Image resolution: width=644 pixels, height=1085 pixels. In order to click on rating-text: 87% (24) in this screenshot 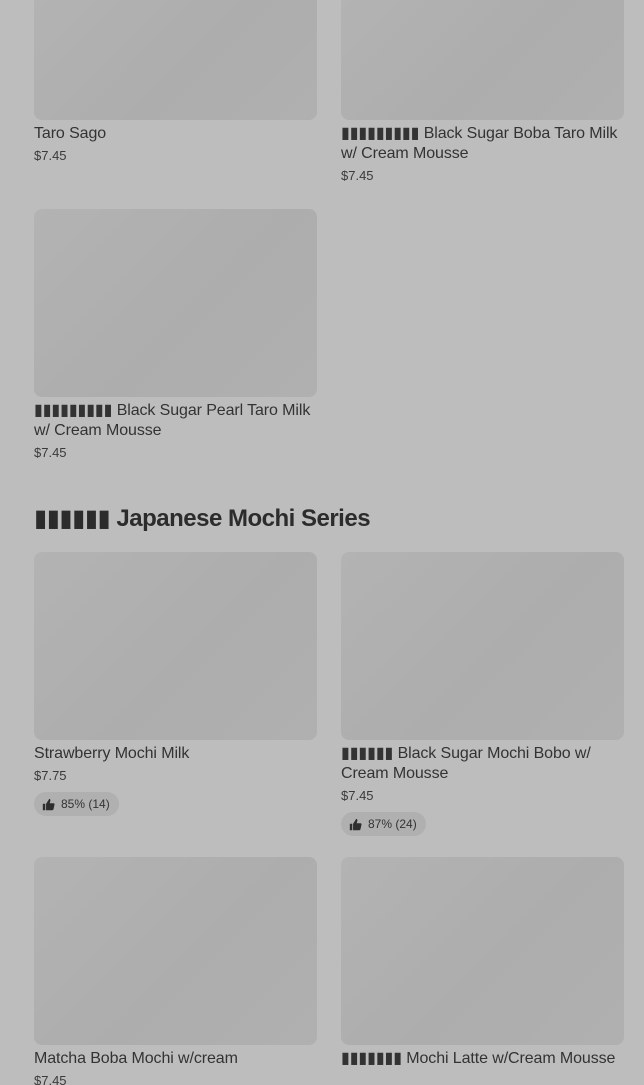, I will do `click(392, 824)`.